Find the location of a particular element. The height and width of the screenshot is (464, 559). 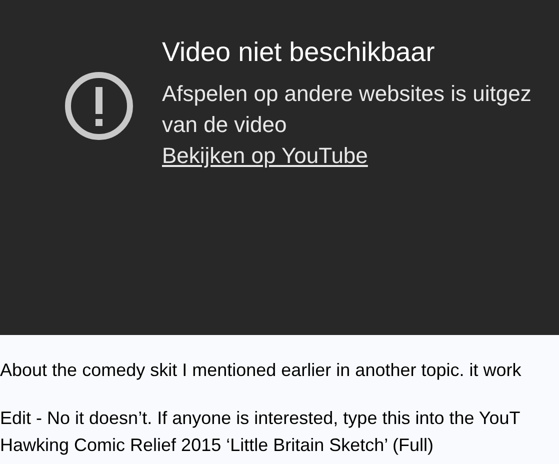

warning-icon is located at coordinates (99, 106).